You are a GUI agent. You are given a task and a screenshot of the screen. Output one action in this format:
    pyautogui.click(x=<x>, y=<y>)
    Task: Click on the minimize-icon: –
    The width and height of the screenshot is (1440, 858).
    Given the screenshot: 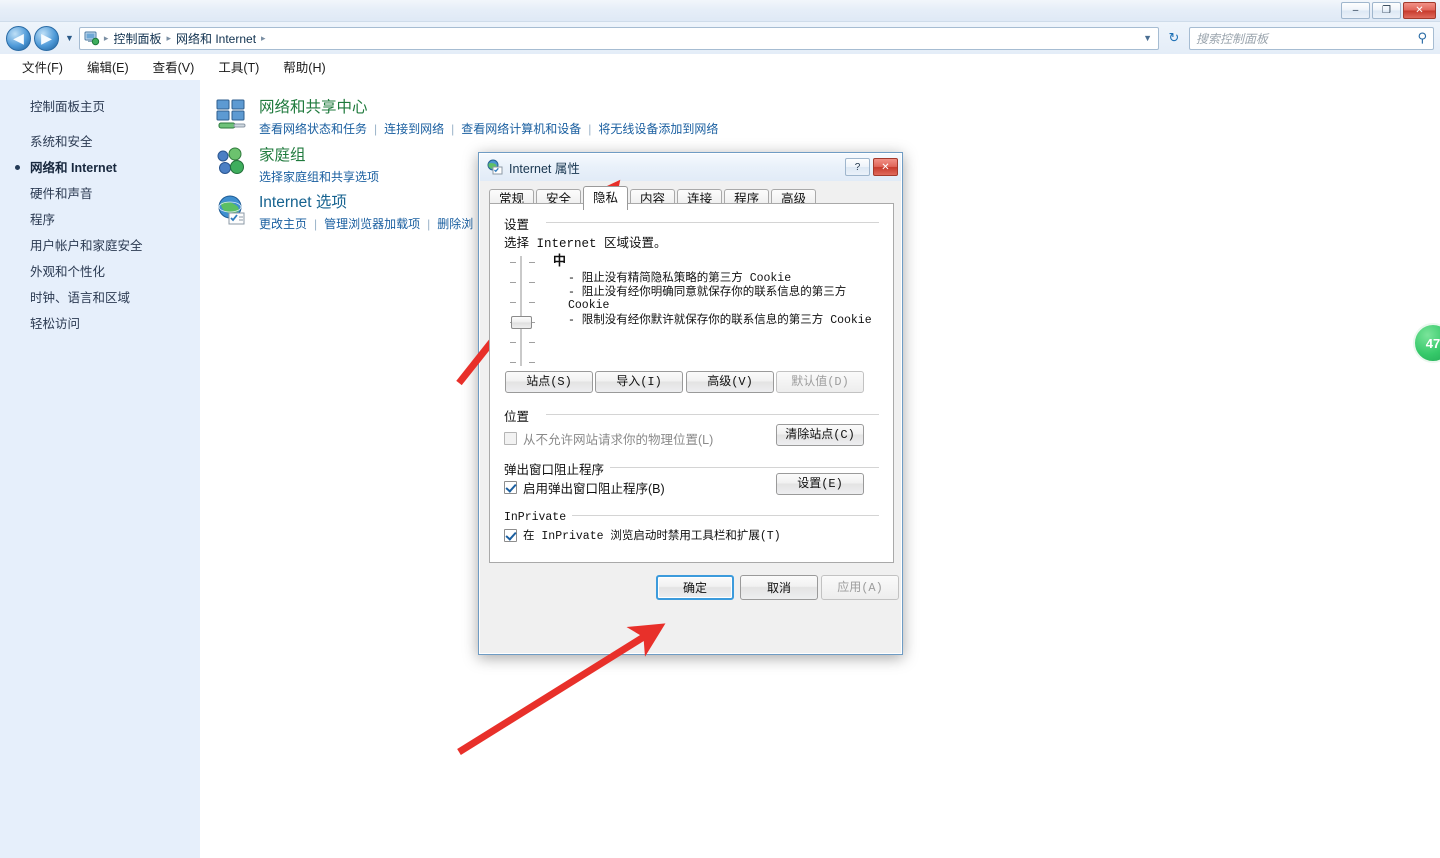 What is the action you would take?
    pyautogui.click(x=1355, y=10)
    